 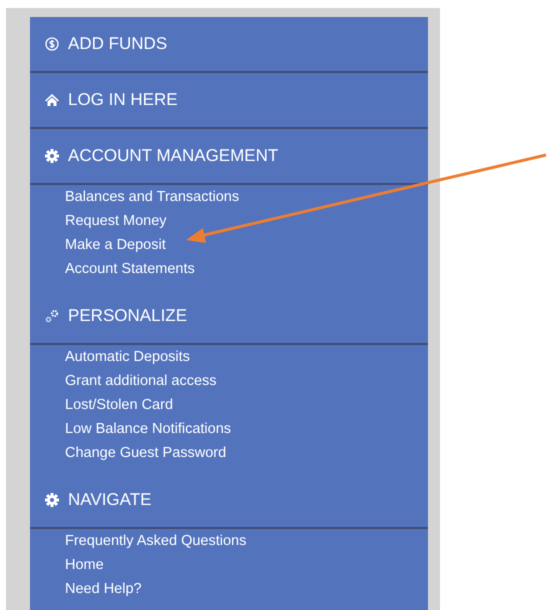 What do you see at coordinates (229, 405) in the screenshot?
I see `submenu-link: Lost/Stolen Card` at bounding box center [229, 405].